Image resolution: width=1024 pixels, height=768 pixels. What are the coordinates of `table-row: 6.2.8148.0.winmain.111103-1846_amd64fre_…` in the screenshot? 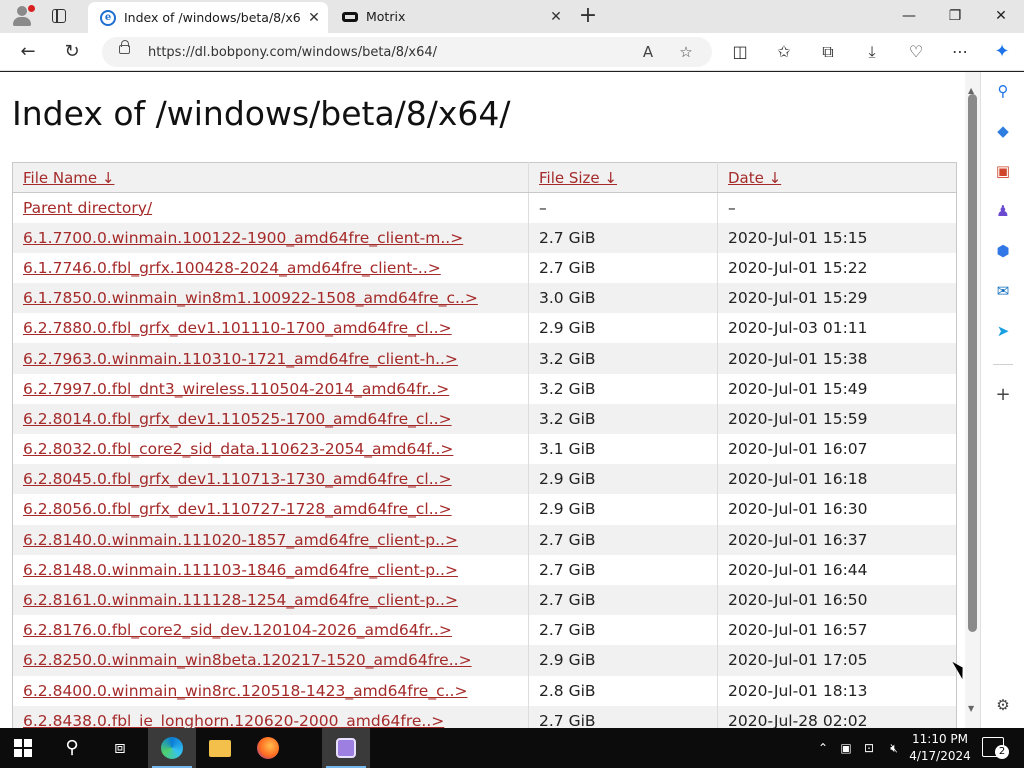 It's located at (485, 569).